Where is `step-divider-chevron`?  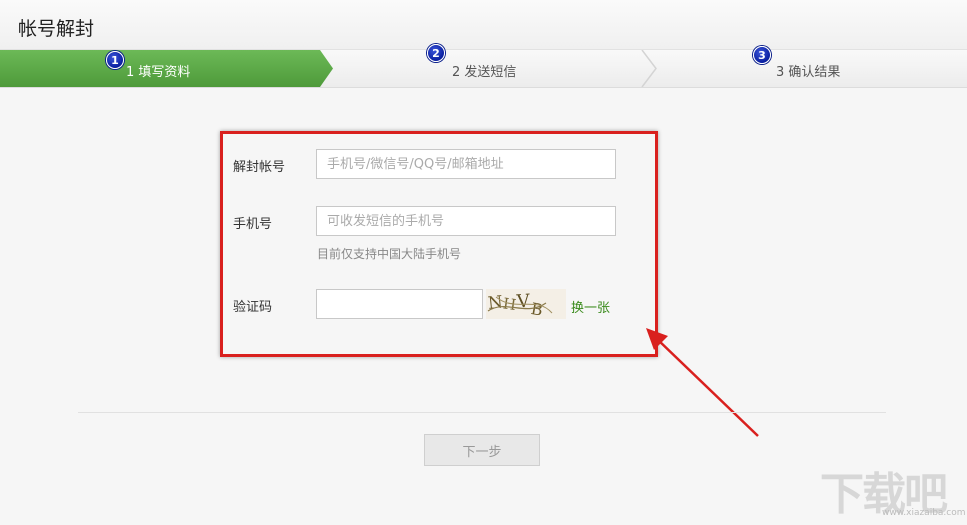
step-divider-chevron is located at coordinates (649, 68).